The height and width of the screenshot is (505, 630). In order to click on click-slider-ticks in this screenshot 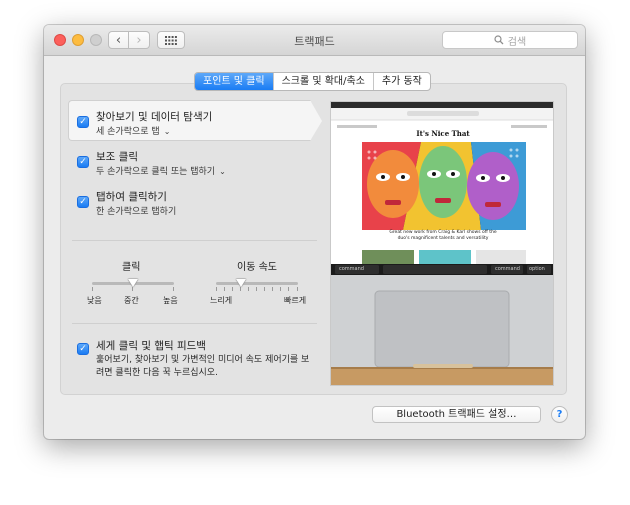, I will do `click(133, 289)`.